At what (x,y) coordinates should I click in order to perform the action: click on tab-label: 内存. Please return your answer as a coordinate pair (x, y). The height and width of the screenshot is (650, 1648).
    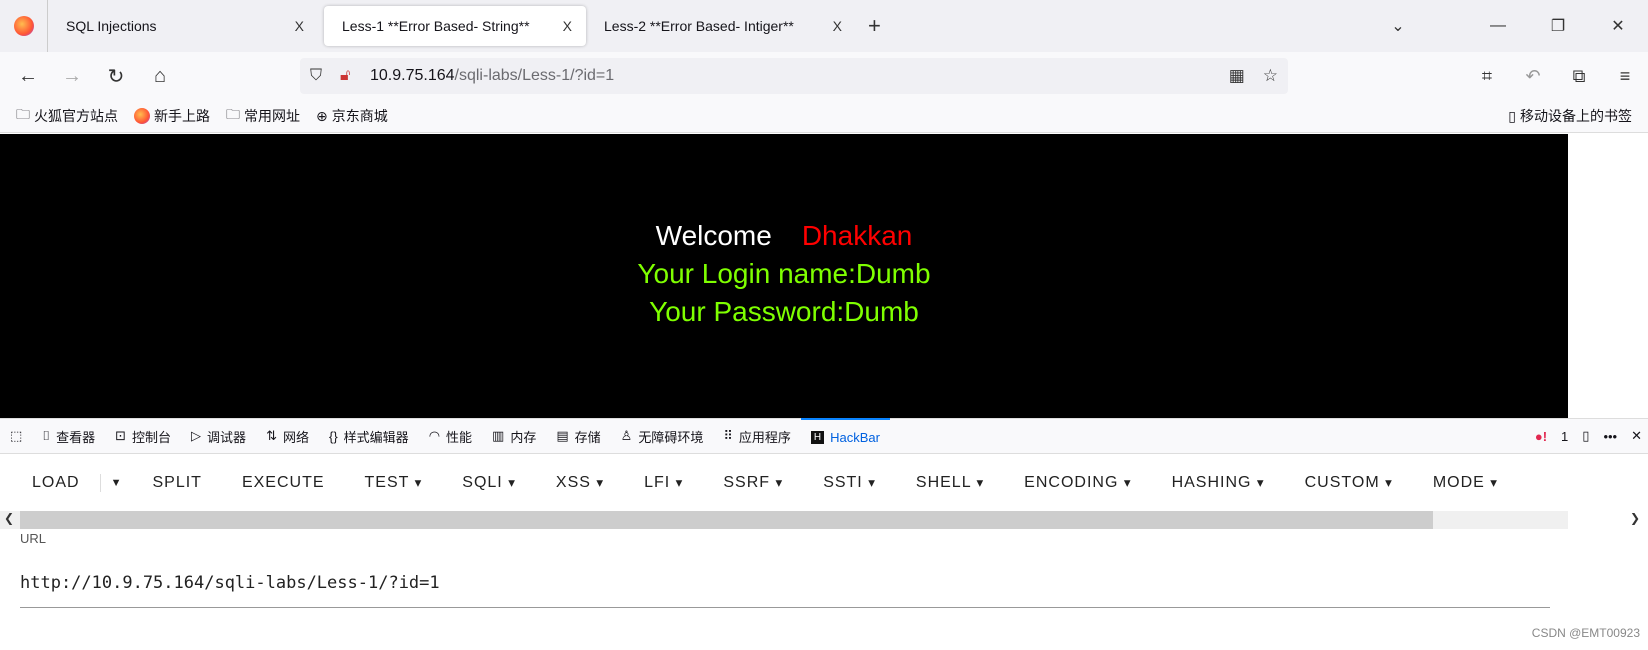
    Looking at the image, I should click on (523, 437).